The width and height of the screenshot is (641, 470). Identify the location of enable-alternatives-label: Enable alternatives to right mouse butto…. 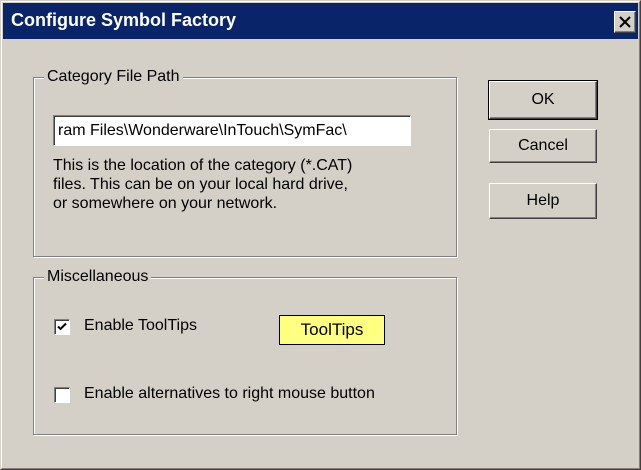
(229, 394).